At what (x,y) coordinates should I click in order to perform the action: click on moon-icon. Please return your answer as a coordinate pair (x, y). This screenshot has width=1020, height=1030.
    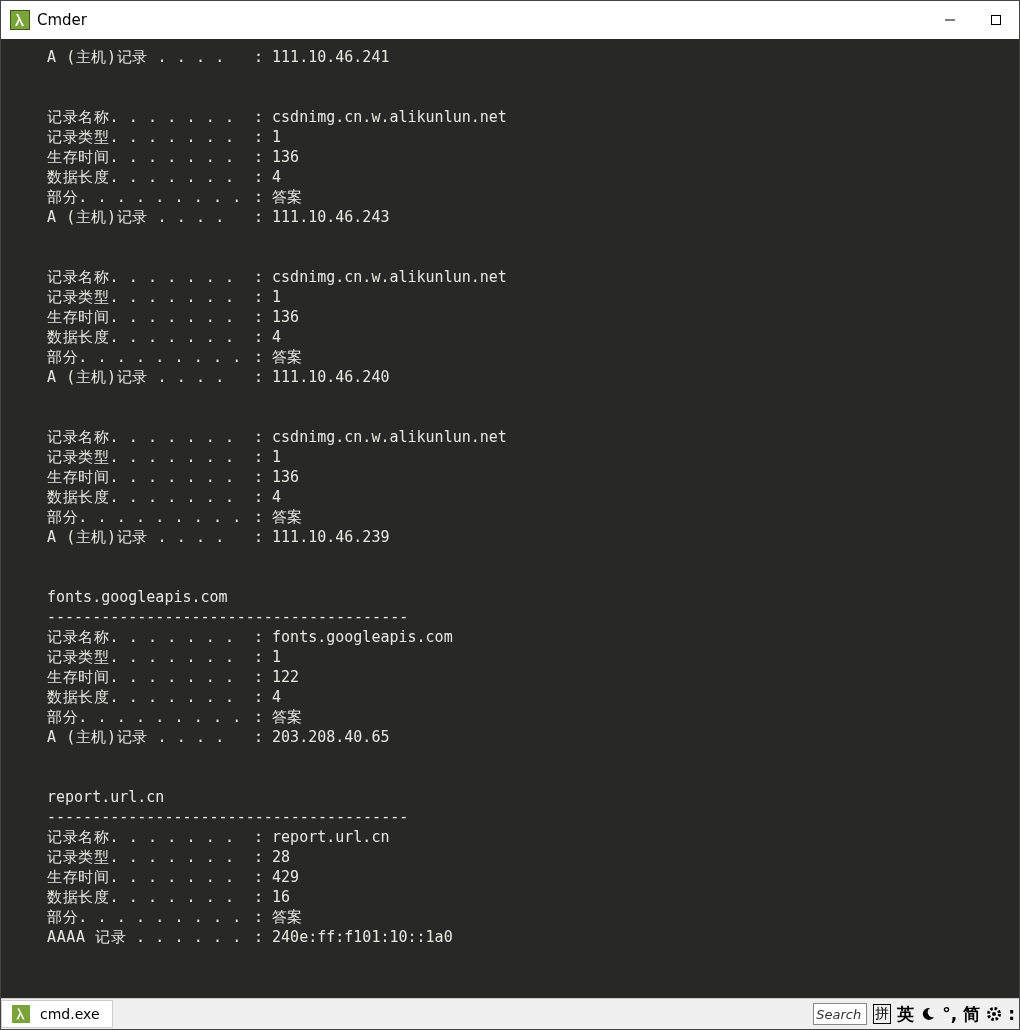
    Looking at the image, I should click on (928, 1014).